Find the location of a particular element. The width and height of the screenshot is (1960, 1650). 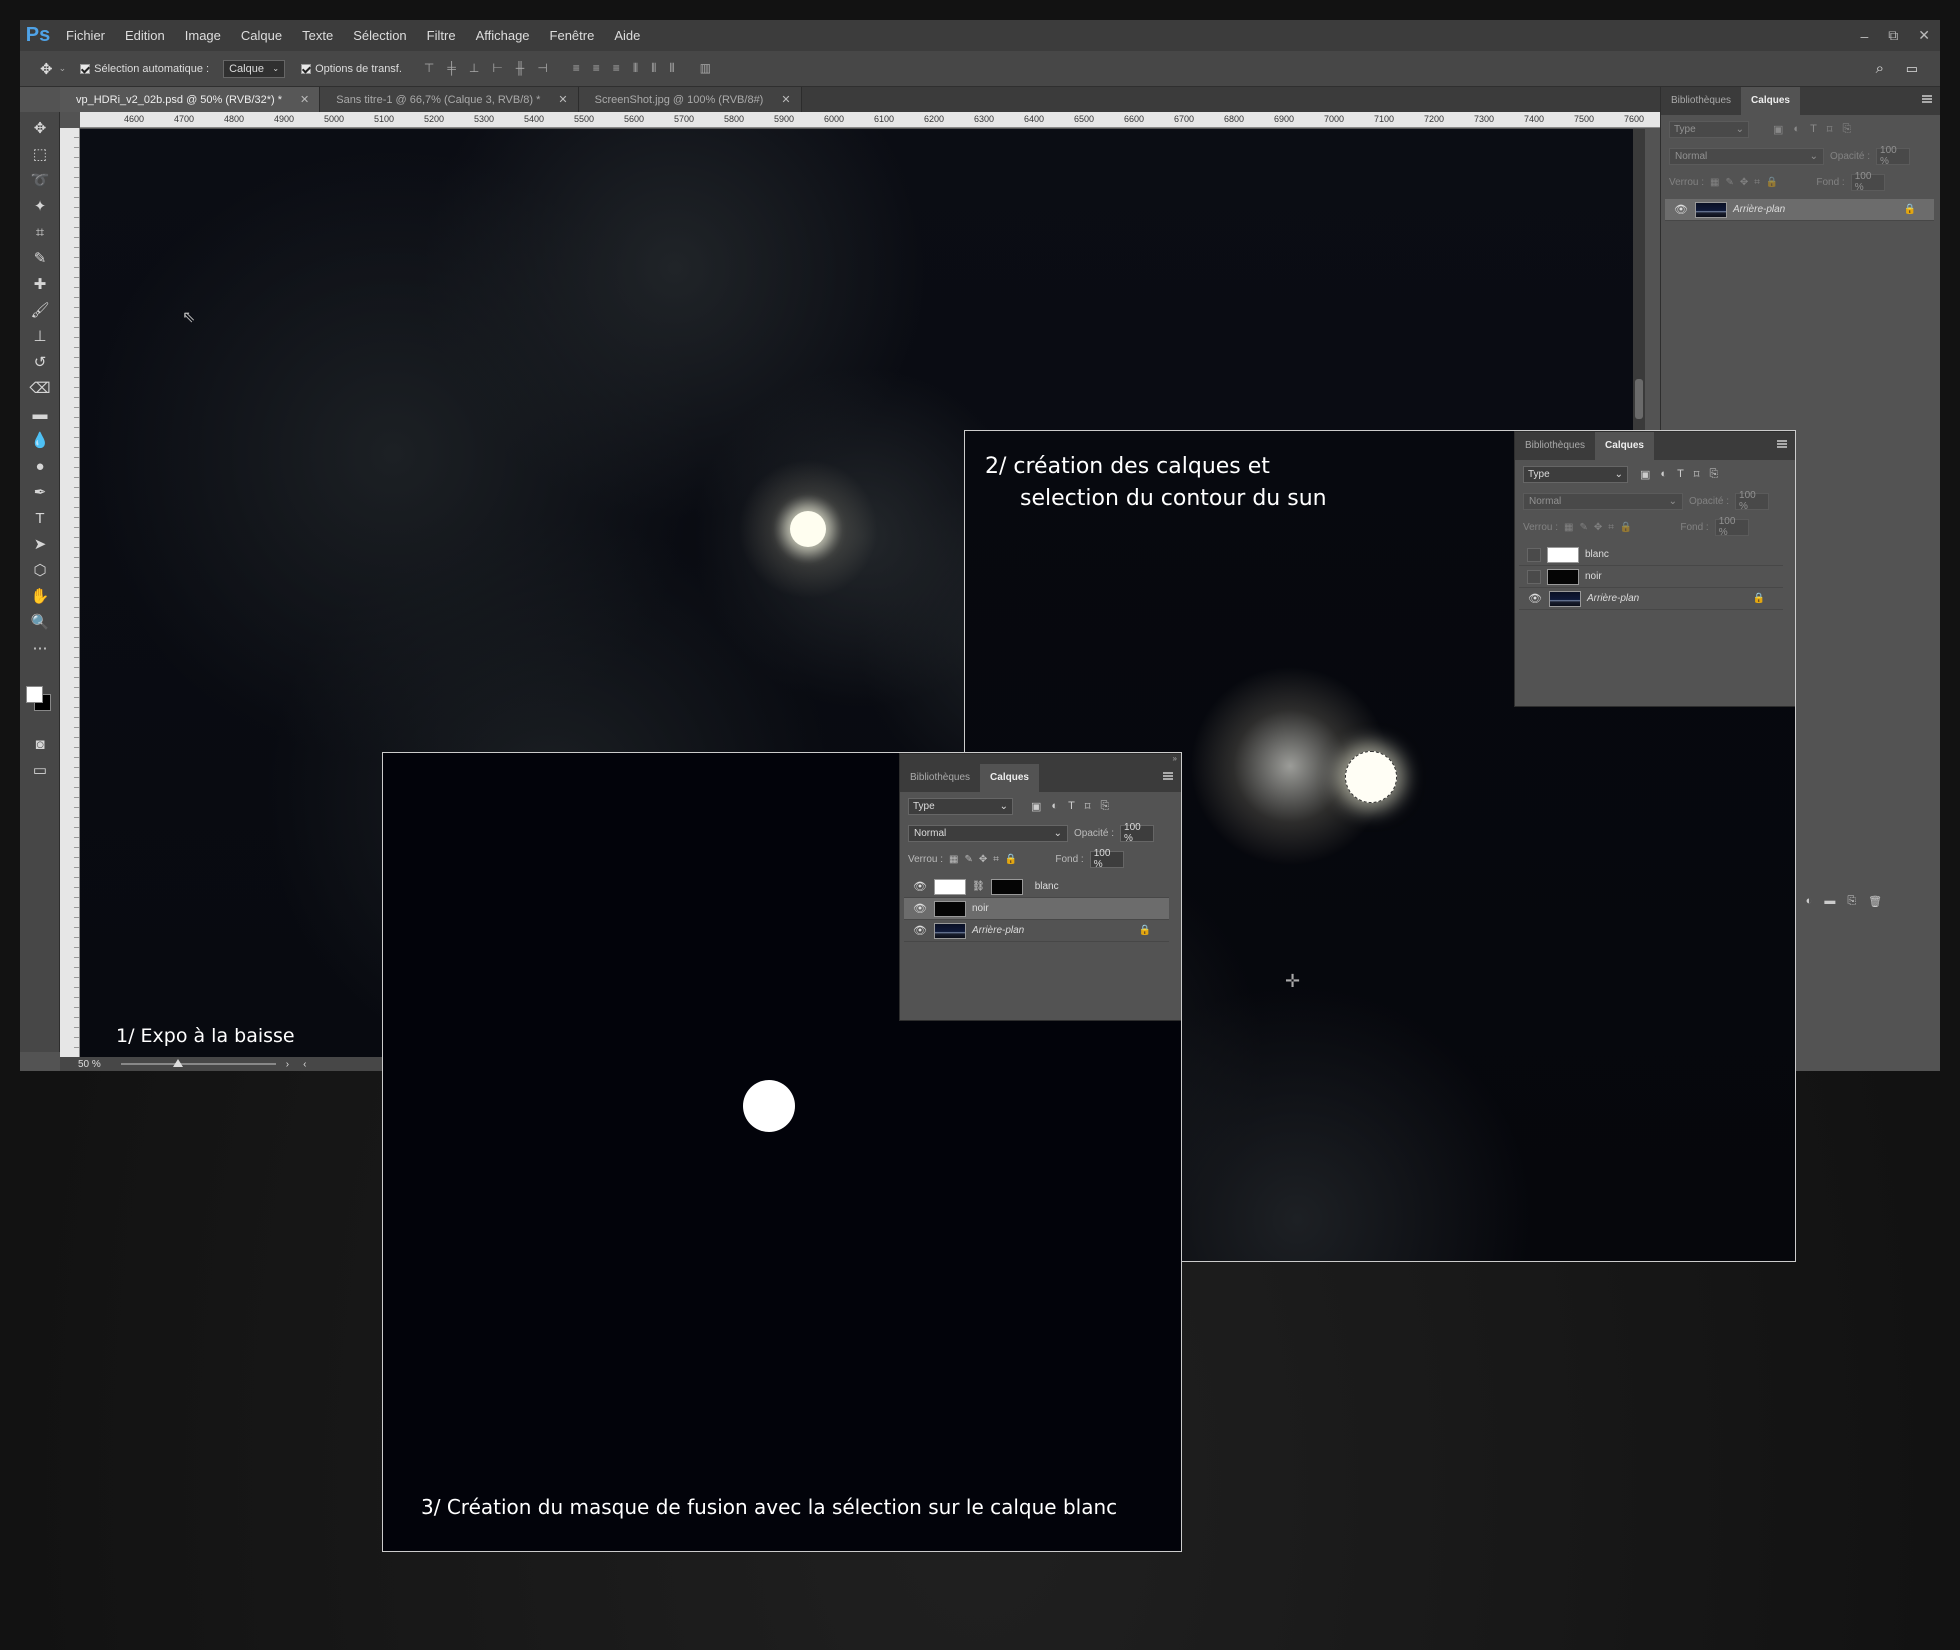

screen-mode-icon: ▭ is located at coordinates (40, 771).